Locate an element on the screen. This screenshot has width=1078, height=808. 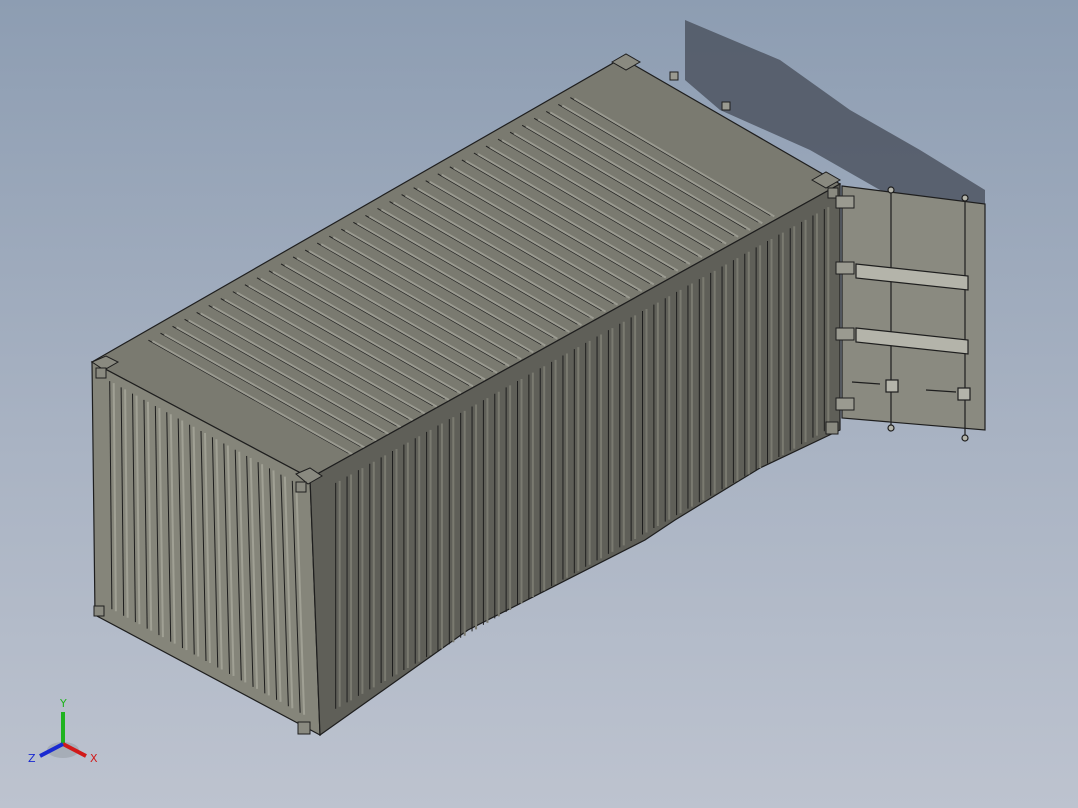
axis-triad: Y X Z is located at coordinates (63, 731).